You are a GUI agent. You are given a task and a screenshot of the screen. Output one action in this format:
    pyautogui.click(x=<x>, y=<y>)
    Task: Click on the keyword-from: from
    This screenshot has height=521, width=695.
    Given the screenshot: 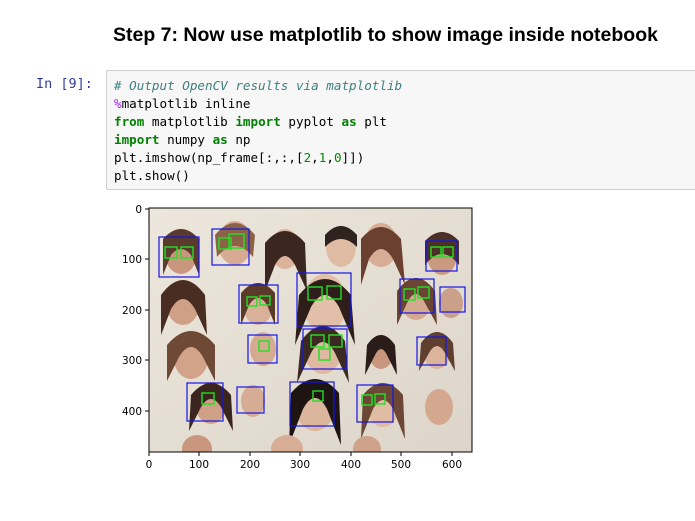 What is the action you would take?
    pyautogui.click(x=129, y=121)
    